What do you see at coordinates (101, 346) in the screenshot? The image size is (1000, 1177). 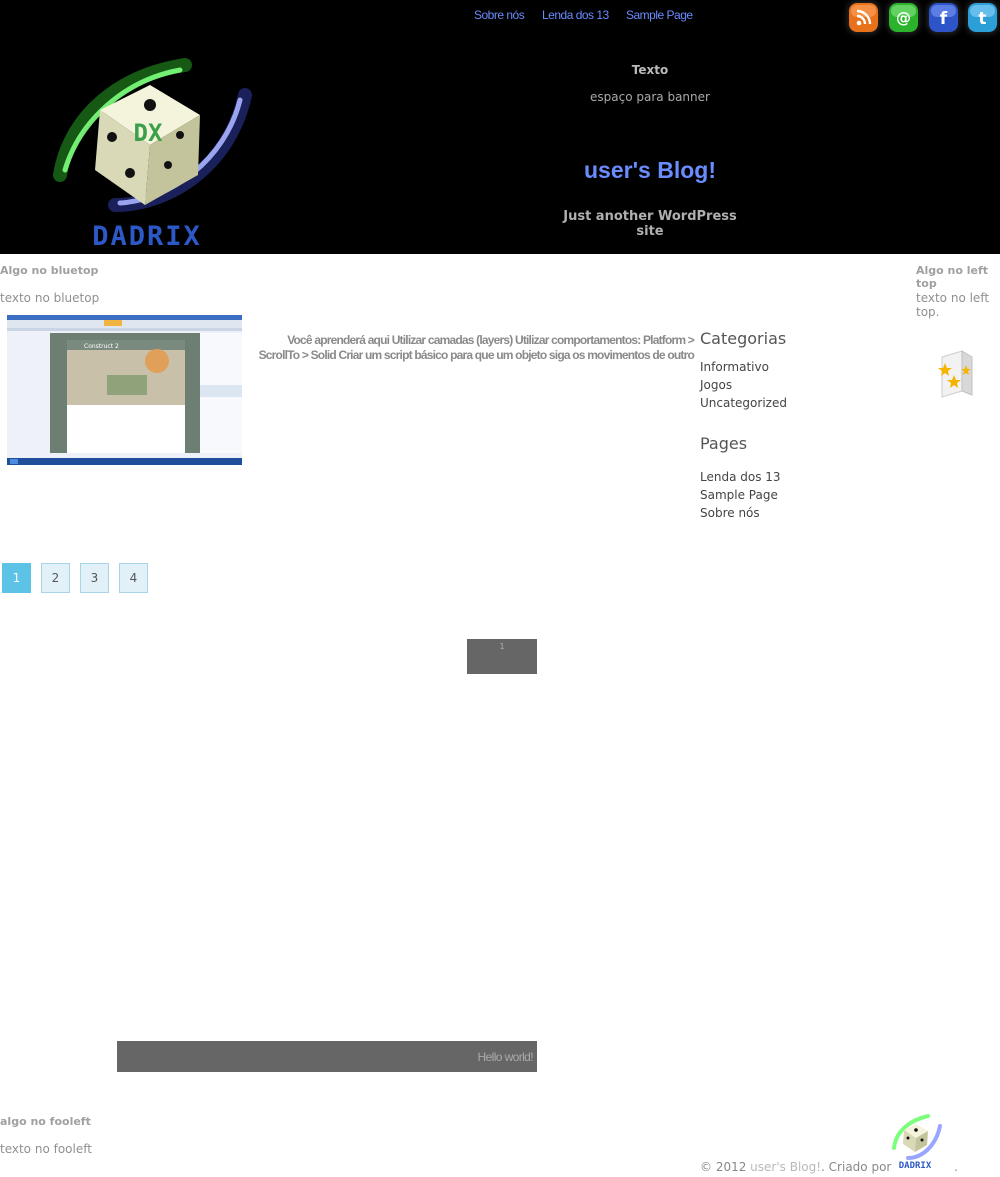 I see `svg-text: Construct 2` at bounding box center [101, 346].